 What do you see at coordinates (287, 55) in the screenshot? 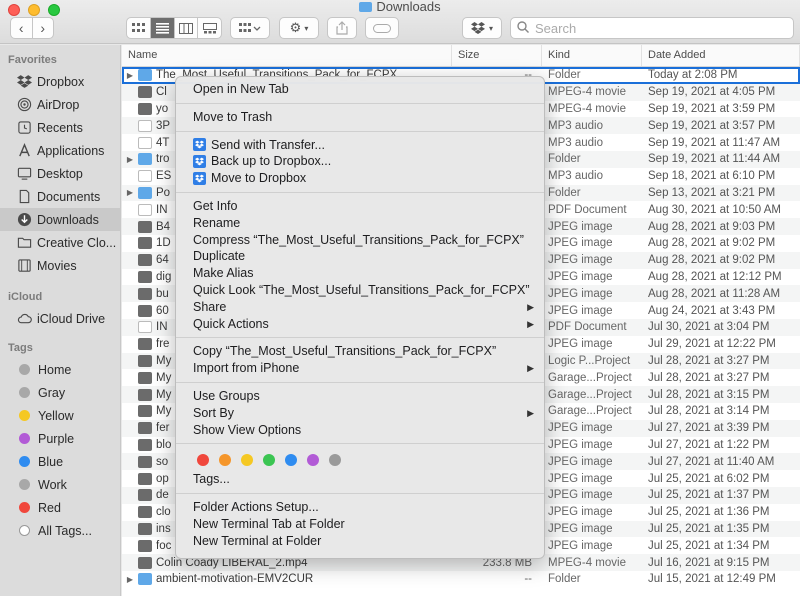
I see `column-header-name: Name` at bounding box center [287, 55].